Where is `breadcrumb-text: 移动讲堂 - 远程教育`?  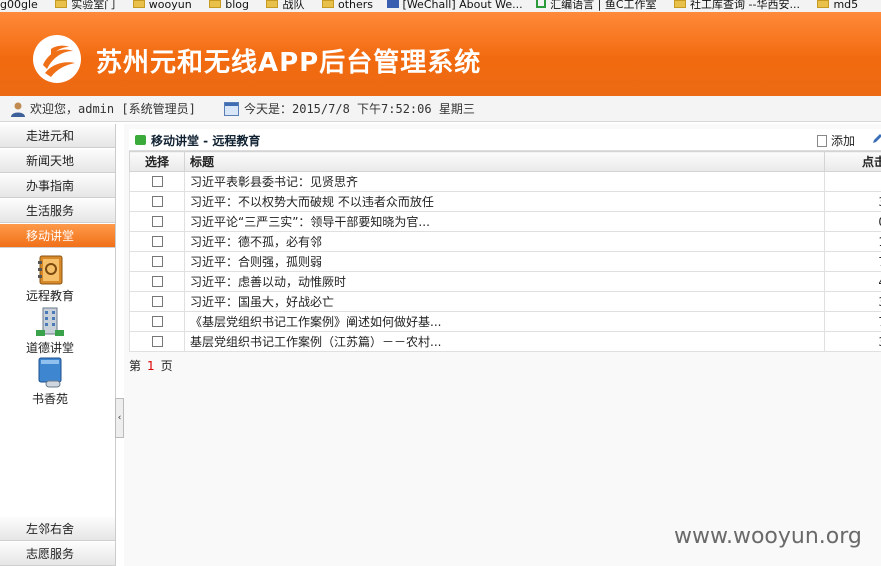
breadcrumb-text: 移动讲堂 - 远程教育 is located at coordinates (206, 141).